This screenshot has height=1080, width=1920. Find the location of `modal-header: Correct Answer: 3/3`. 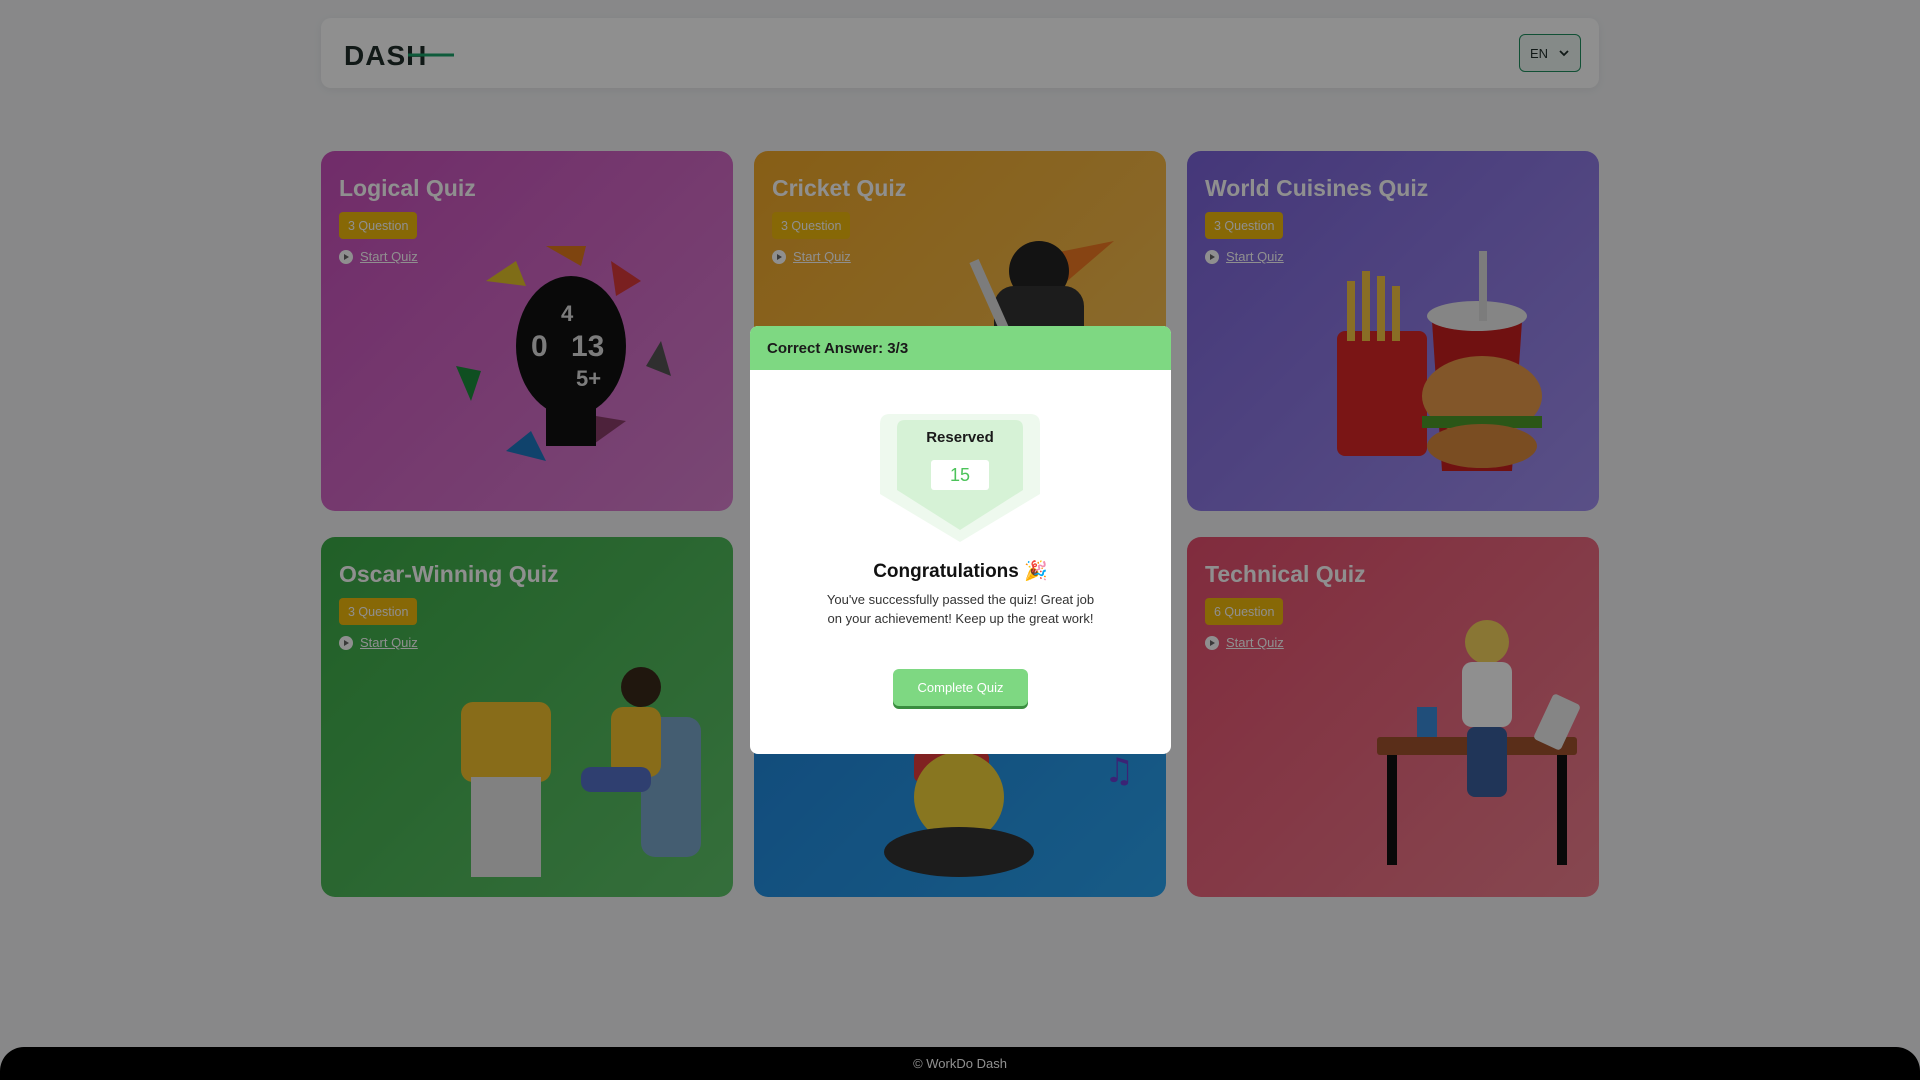

modal-header: Correct Answer: 3/3 is located at coordinates (960, 348).